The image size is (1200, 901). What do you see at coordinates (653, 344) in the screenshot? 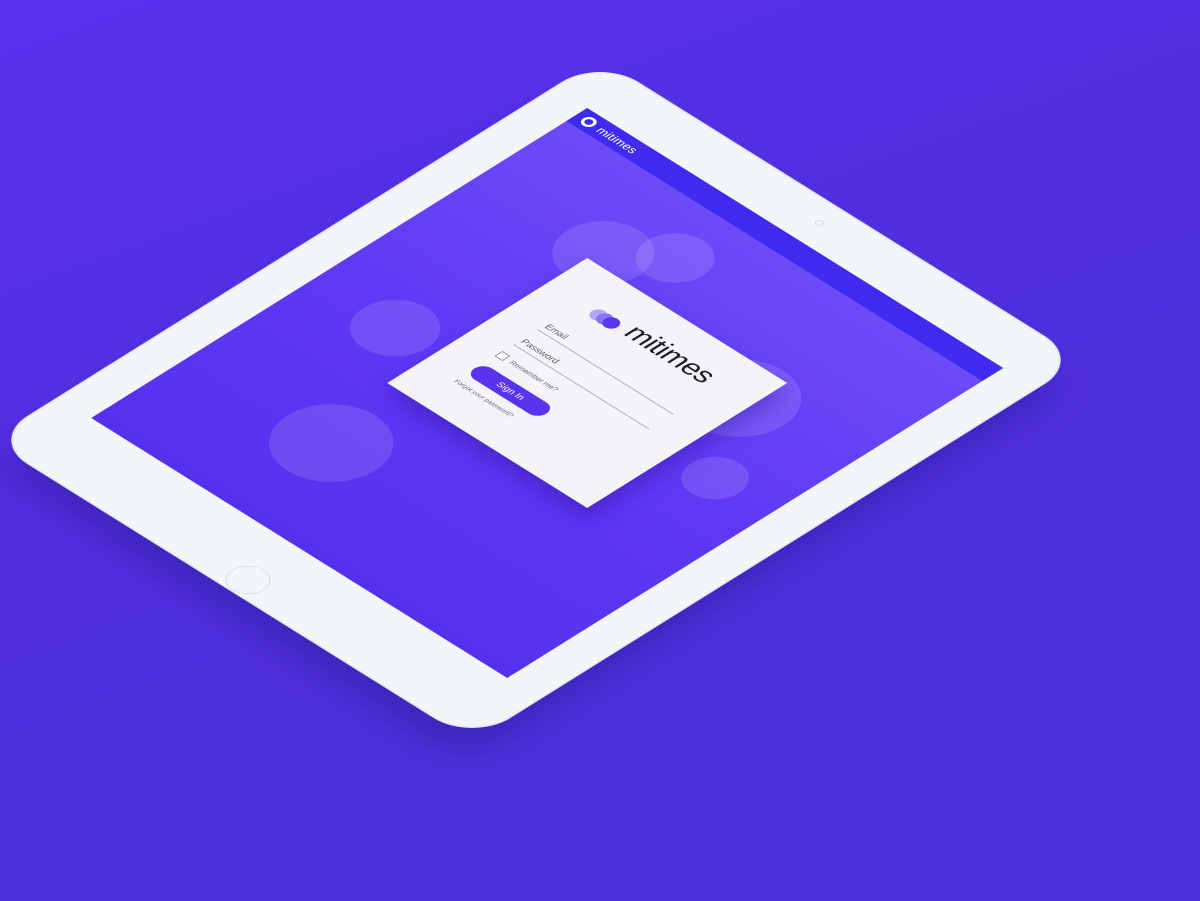
I see `login-logo: mitimes` at bounding box center [653, 344].